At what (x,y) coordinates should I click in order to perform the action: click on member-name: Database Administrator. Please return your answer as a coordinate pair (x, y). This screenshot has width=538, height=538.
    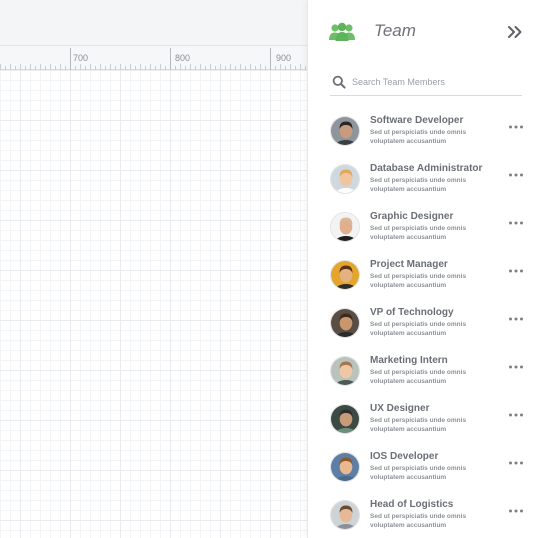
    Looking at the image, I should click on (426, 168).